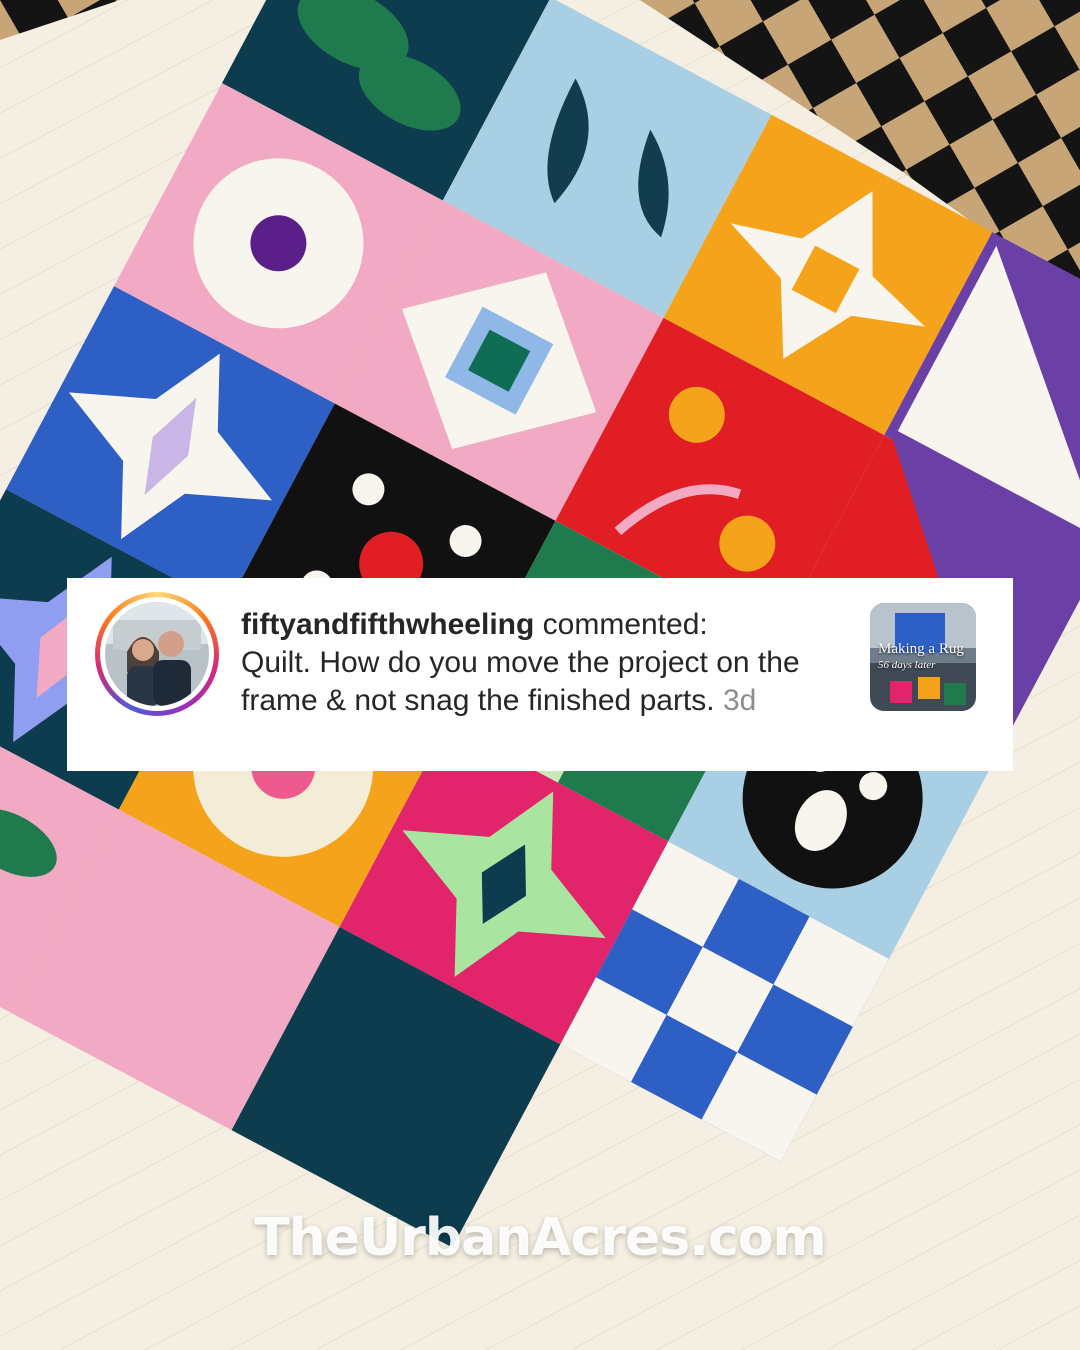 The height and width of the screenshot is (1350, 1080). I want to click on story-ring, so click(157, 654).